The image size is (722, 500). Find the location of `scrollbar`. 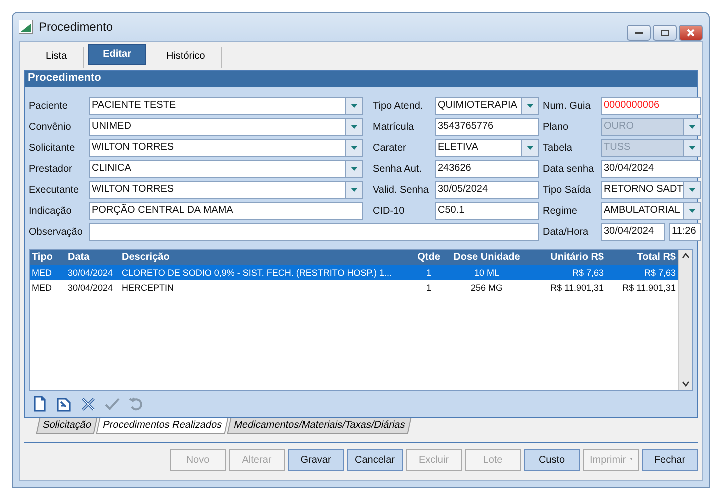

scrollbar is located at coordinates (685, 320).